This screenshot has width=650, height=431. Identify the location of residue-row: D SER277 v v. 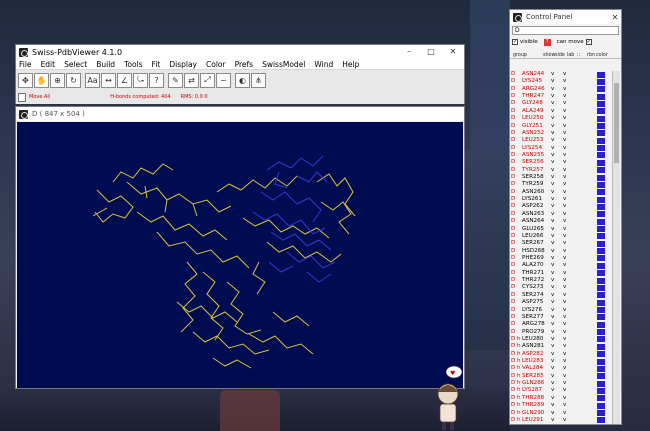
(561, 317).